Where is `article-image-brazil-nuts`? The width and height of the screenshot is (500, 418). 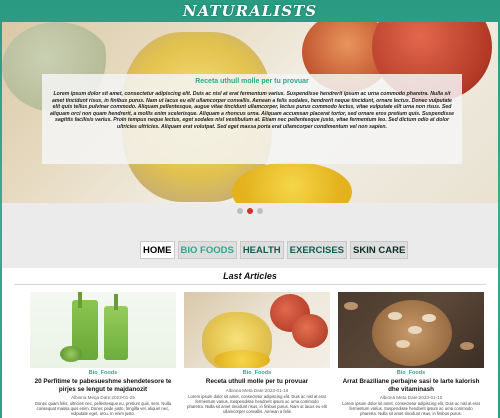
article-image-brazil-nuts is located at coordinates (411, 330).